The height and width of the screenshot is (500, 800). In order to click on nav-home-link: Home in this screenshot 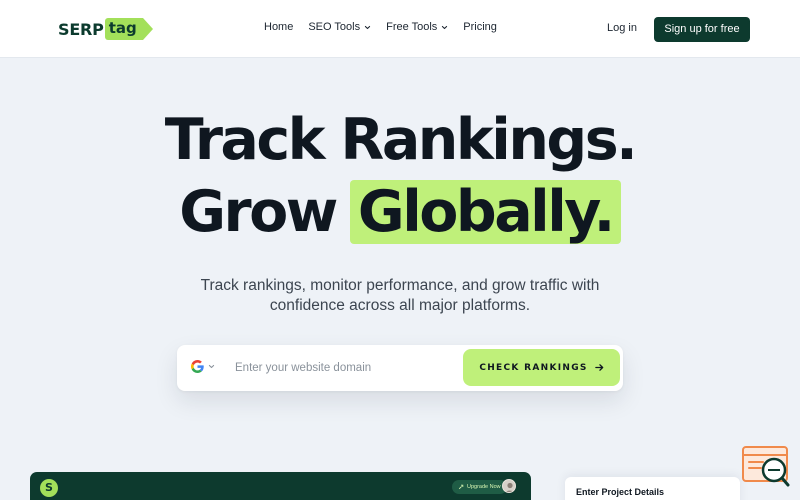, I will do `click(278, 27)`.